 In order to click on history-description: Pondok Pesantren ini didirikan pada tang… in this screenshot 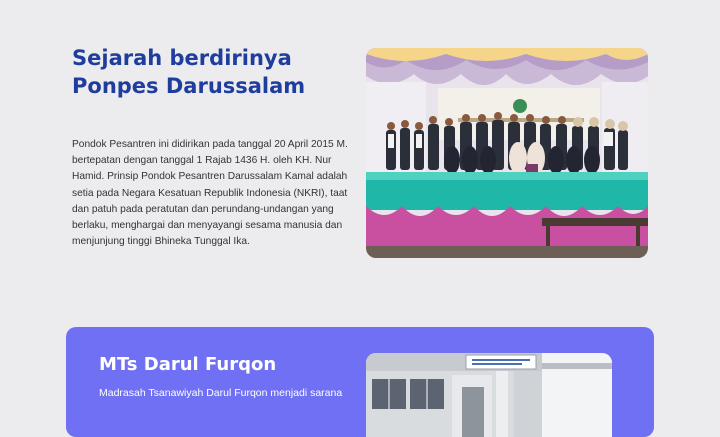, I will do `click(210, 193)`.